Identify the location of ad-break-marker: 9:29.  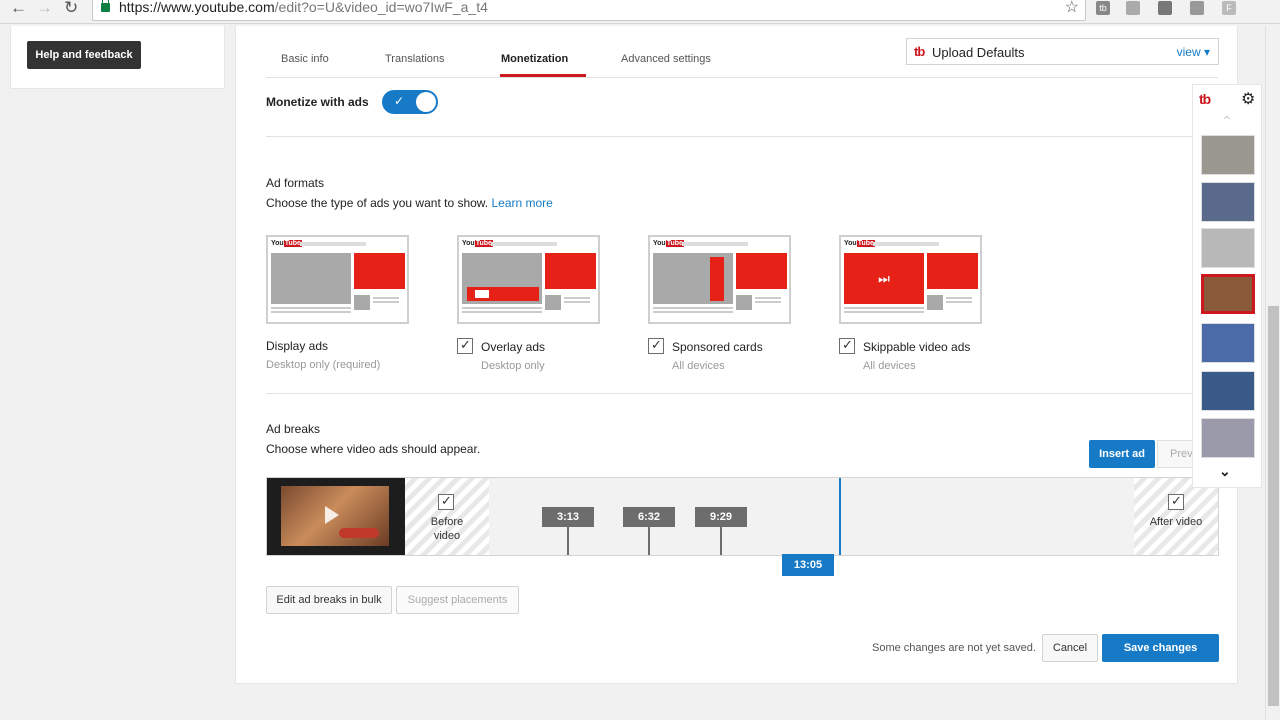
(721, 517).